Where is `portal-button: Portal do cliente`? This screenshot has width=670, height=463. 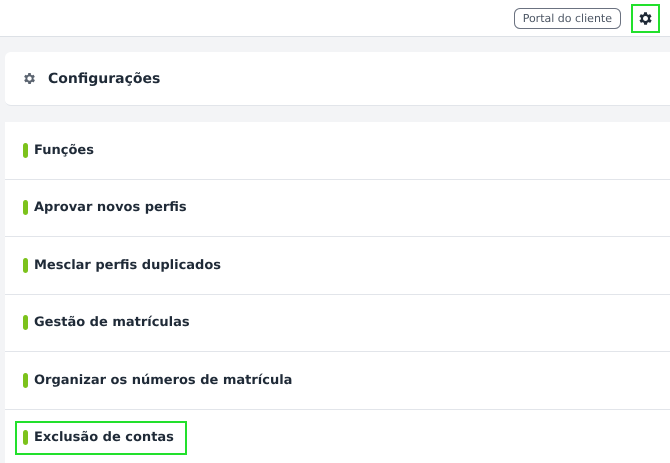 portal-button: Portal do cliente is located at coordinates (567, 18).